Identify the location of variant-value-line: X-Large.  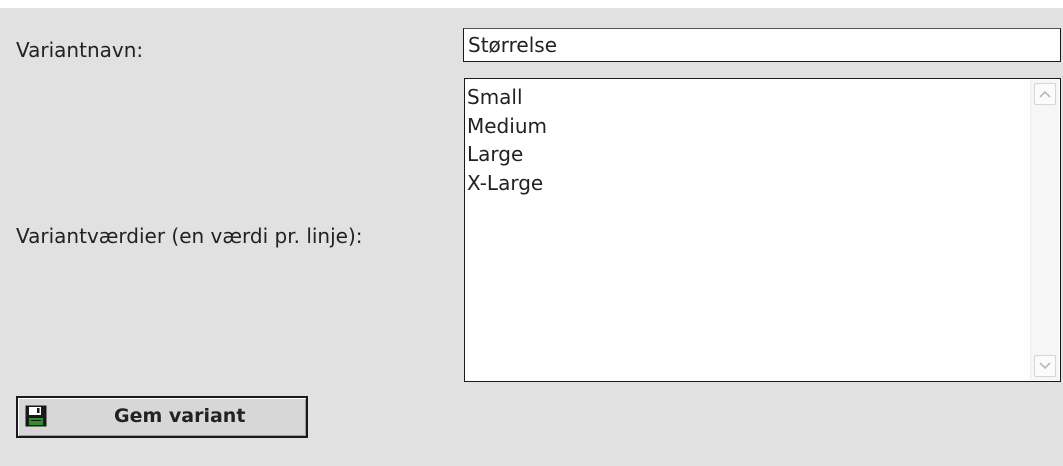
(505, 182).